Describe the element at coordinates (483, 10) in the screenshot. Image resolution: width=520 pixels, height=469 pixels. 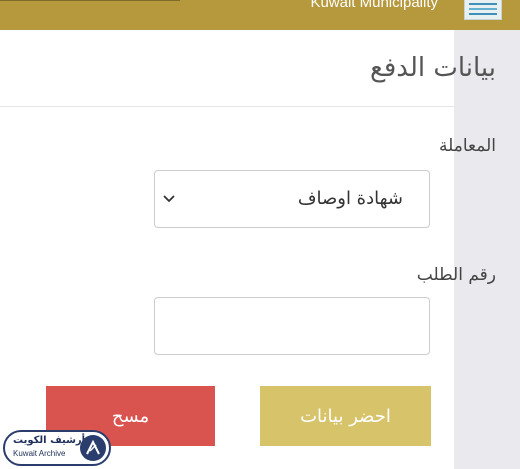
I see `kuwait-municipality-logo-icon` at that location.